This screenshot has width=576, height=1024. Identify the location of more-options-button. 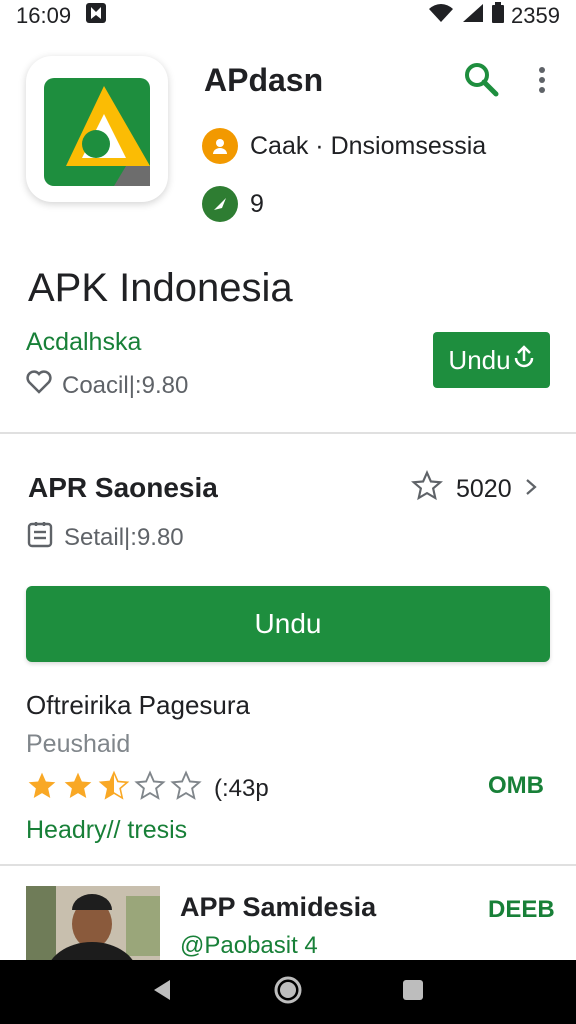
(542, 82).